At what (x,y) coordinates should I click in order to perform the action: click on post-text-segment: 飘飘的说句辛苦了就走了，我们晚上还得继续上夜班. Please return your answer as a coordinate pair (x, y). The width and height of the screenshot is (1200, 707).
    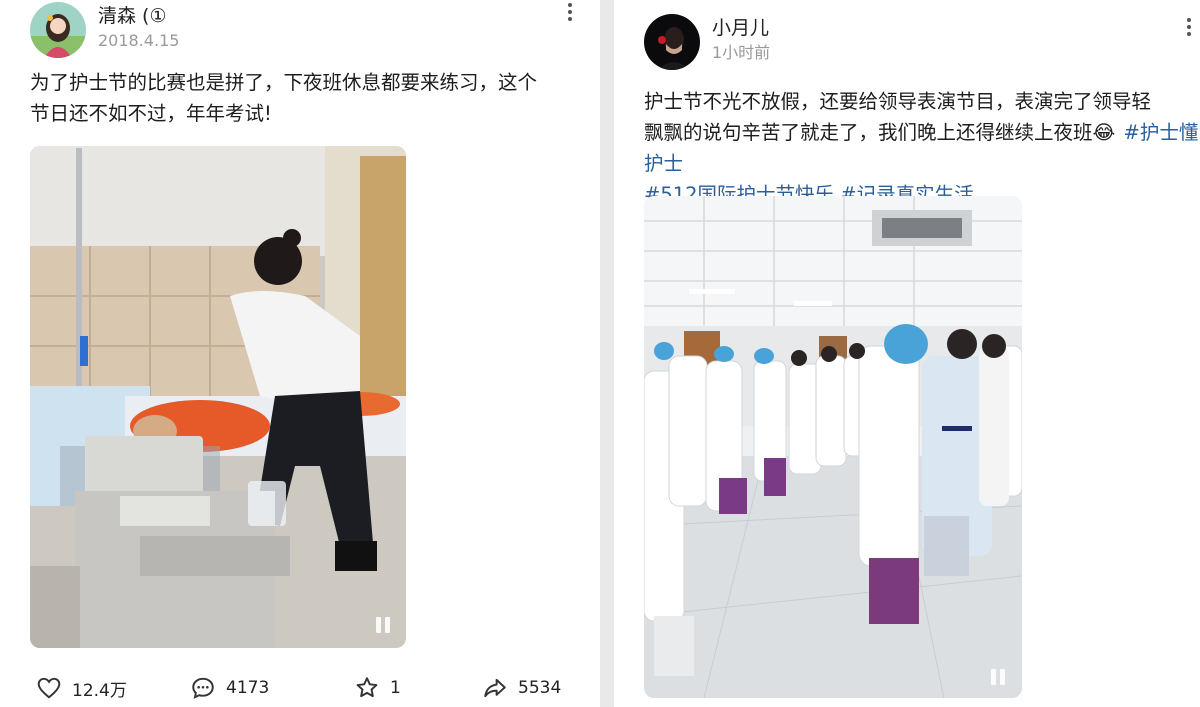
    Looking at the image, I should click on (868, 132).